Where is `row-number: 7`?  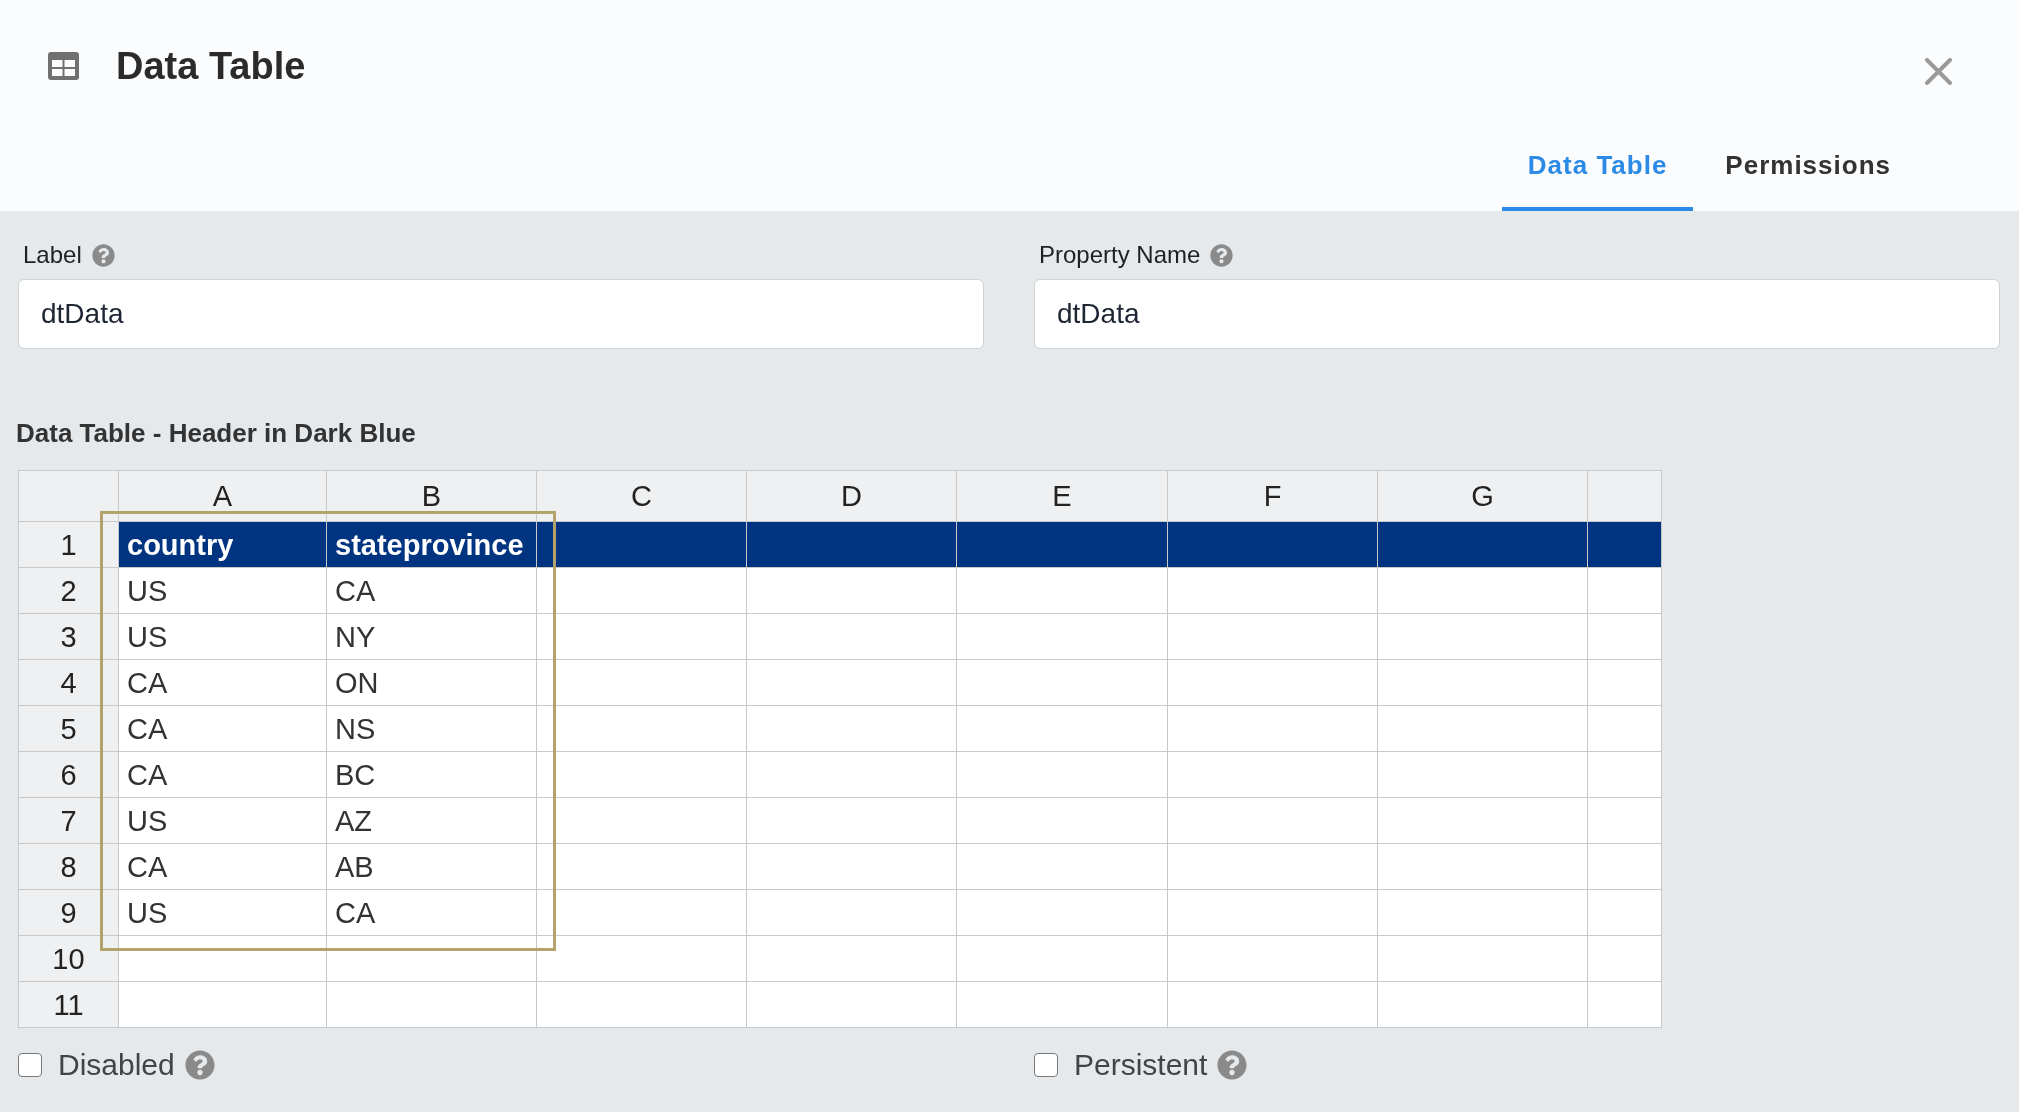 row-number: 7 is located at coordinates (68, 820).